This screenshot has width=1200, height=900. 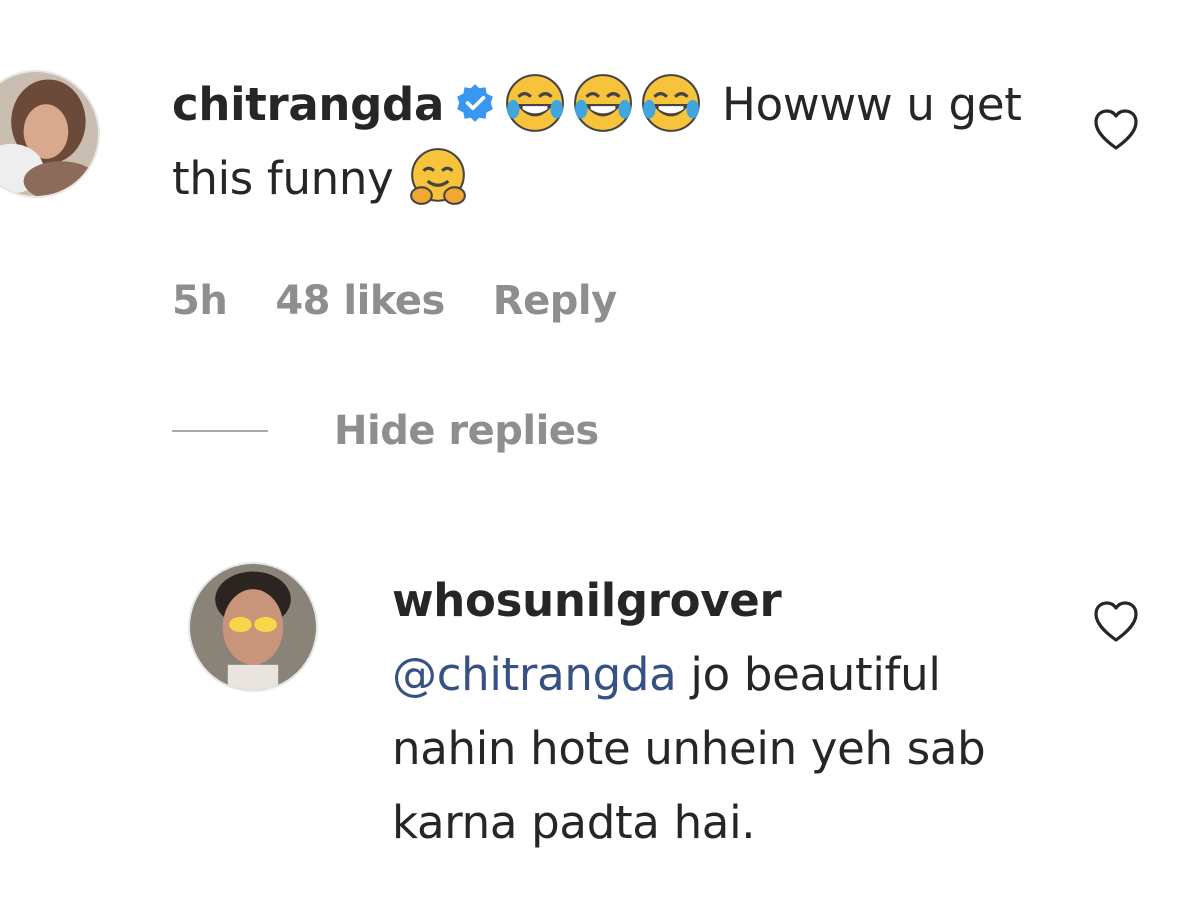 I want to click on comment-meta: 5h 48 likes Reply, so click(x=394, y=301).